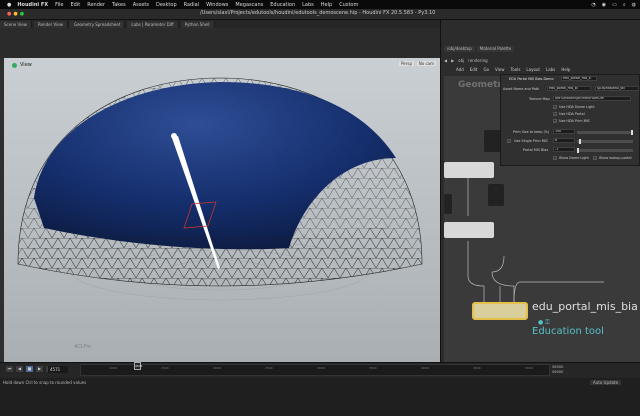 This screenshot has width=640, height=416. I want to click on tick: 4000, so click(425, 368).